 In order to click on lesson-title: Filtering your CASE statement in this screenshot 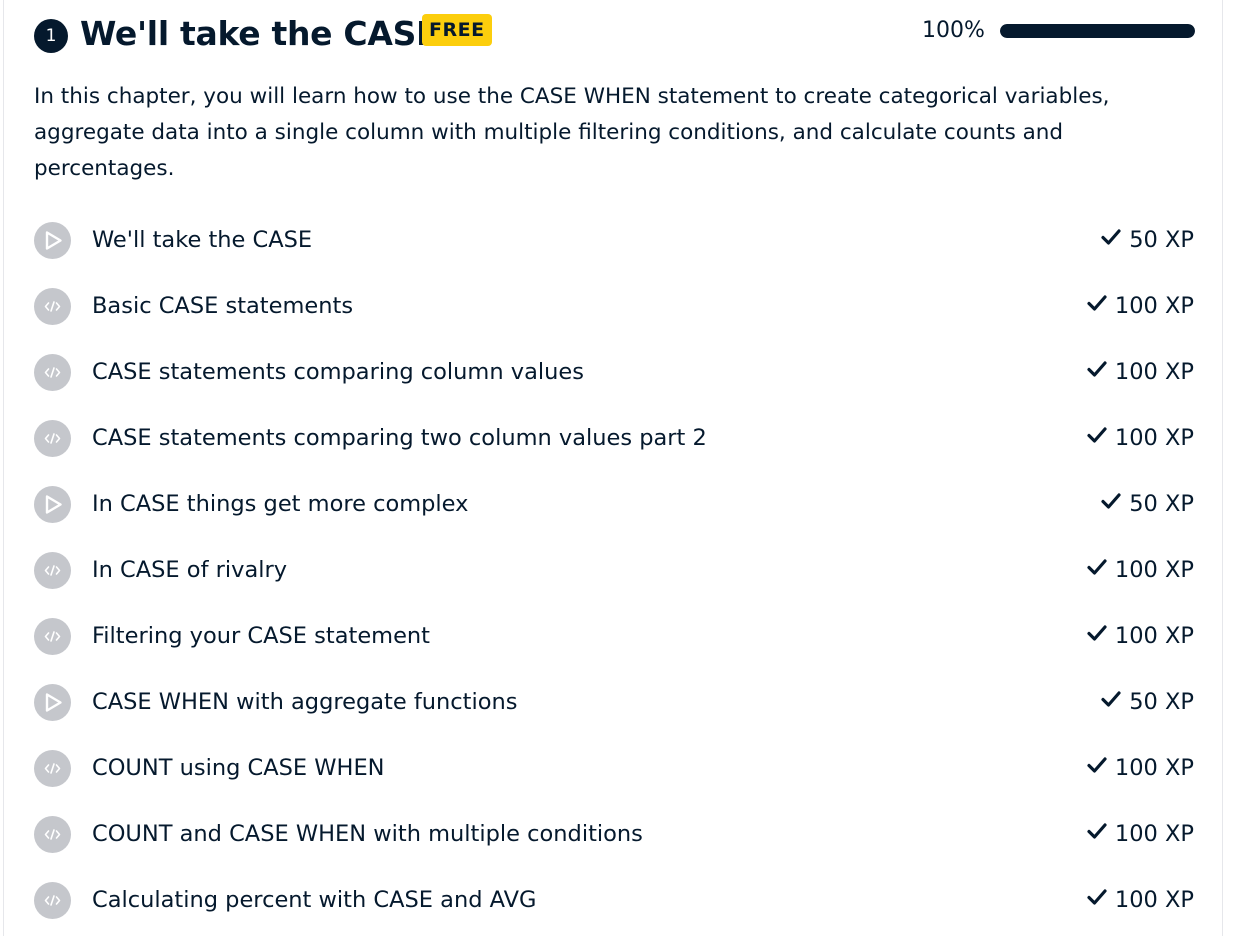, I will do `click(261, 636)`.